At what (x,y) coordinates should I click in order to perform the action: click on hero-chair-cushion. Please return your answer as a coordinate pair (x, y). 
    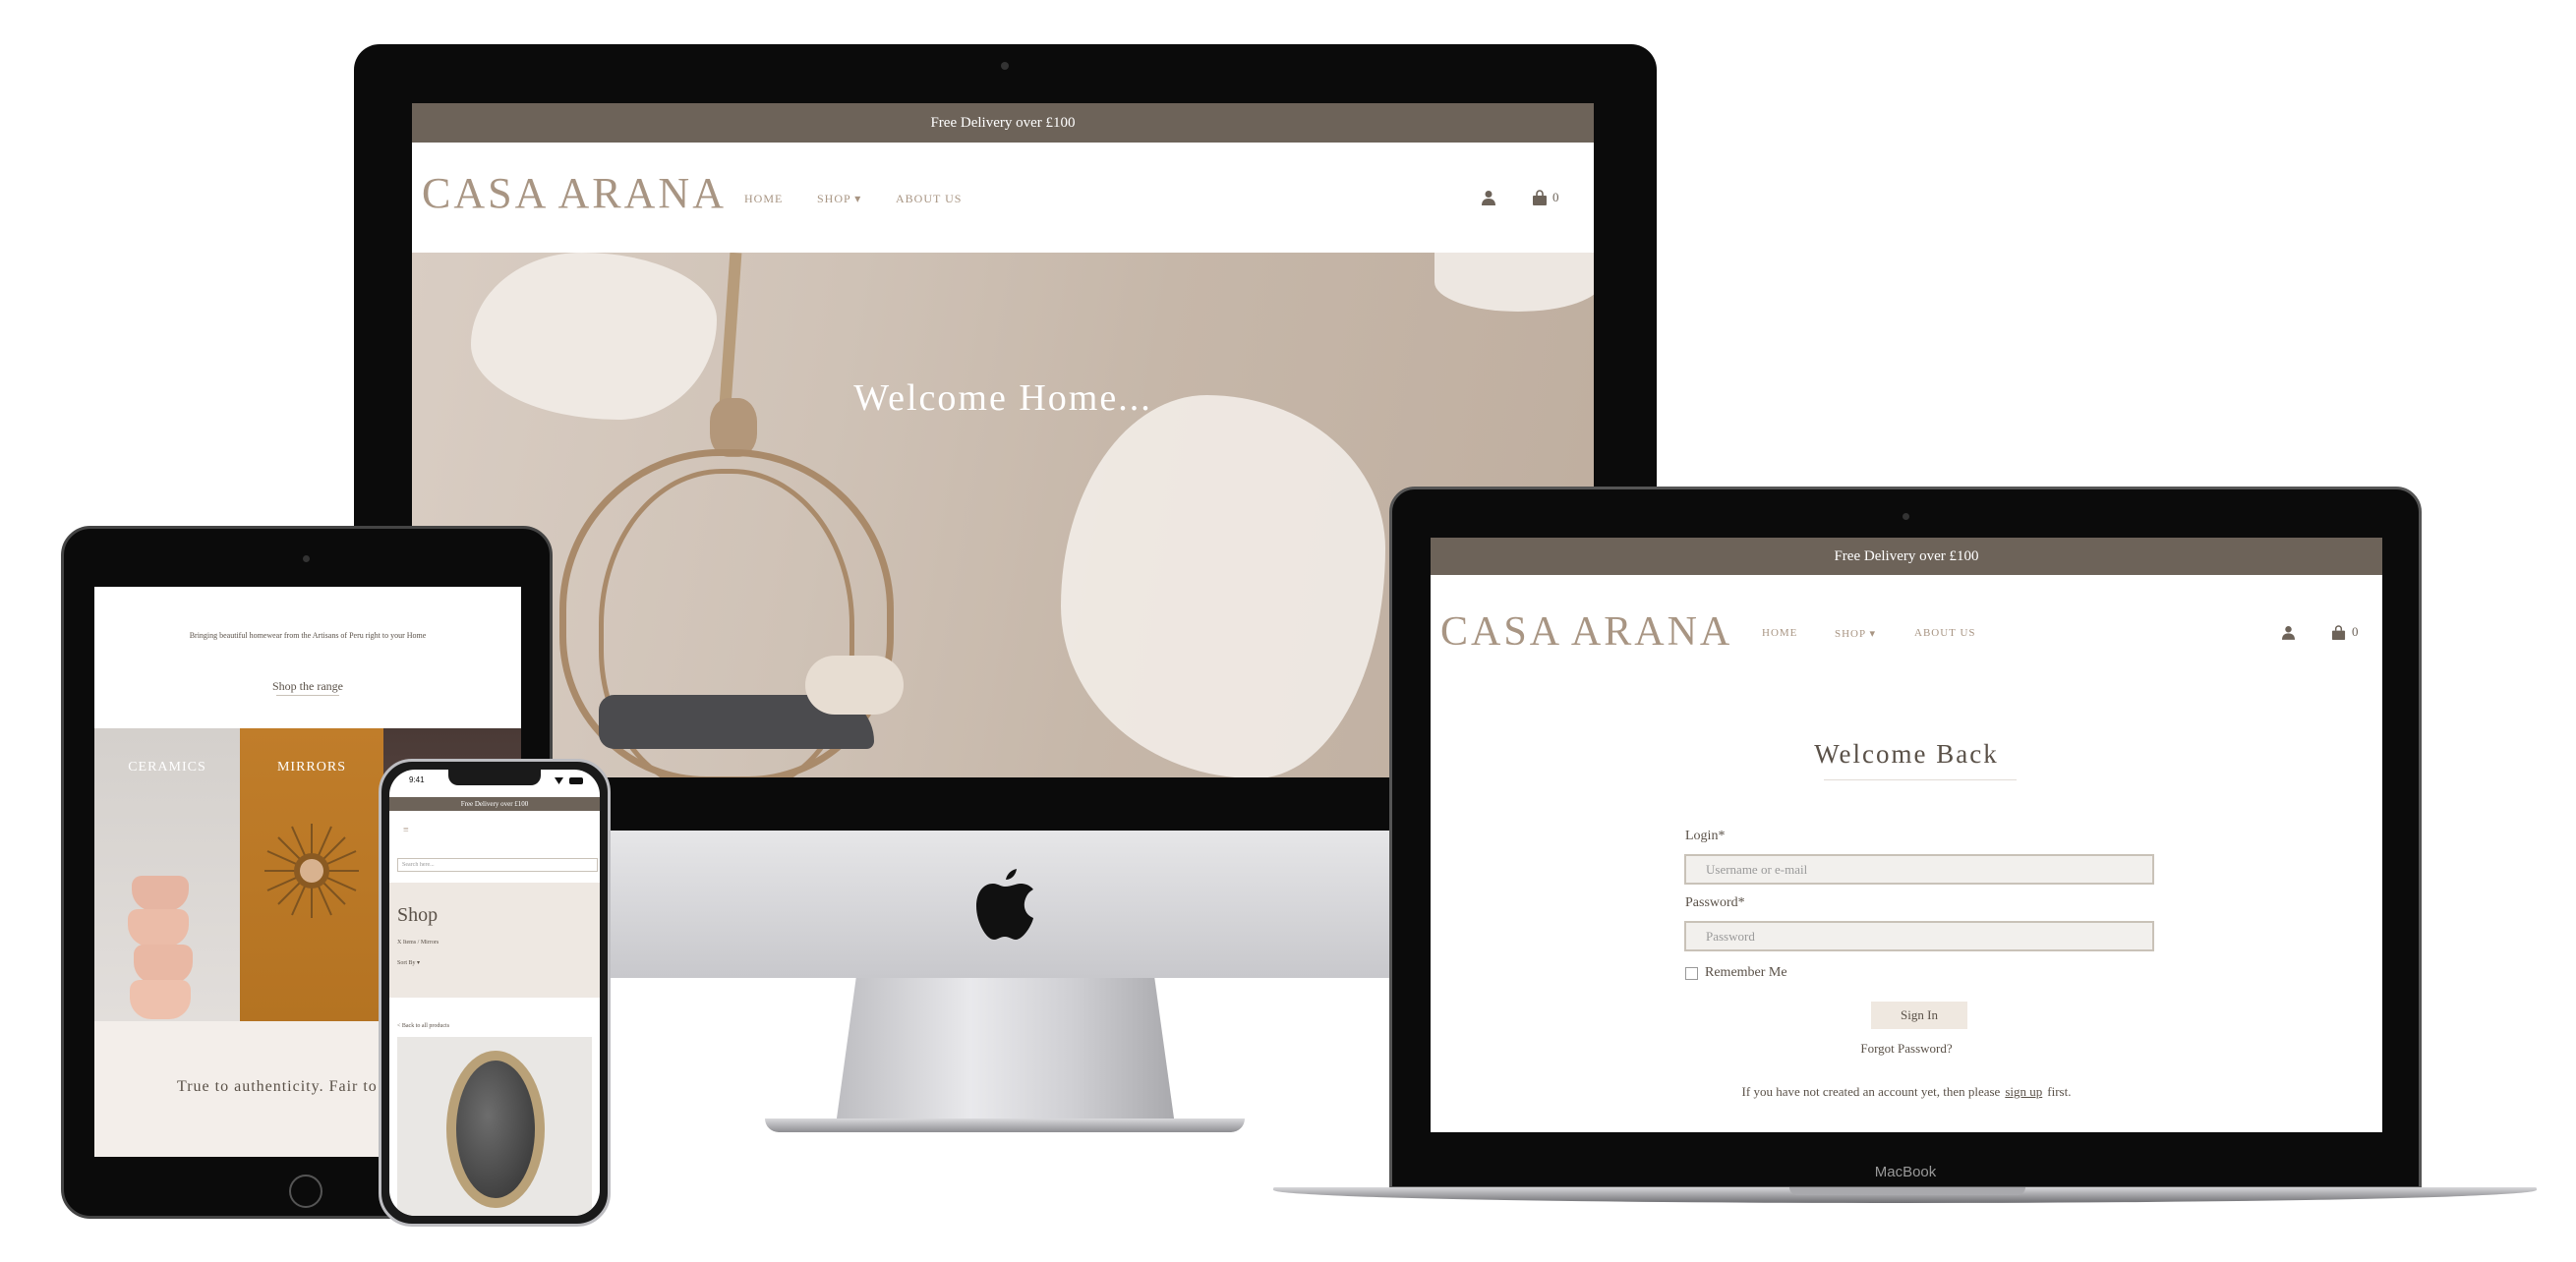
    Looking at the image, I should click on (854, 685).